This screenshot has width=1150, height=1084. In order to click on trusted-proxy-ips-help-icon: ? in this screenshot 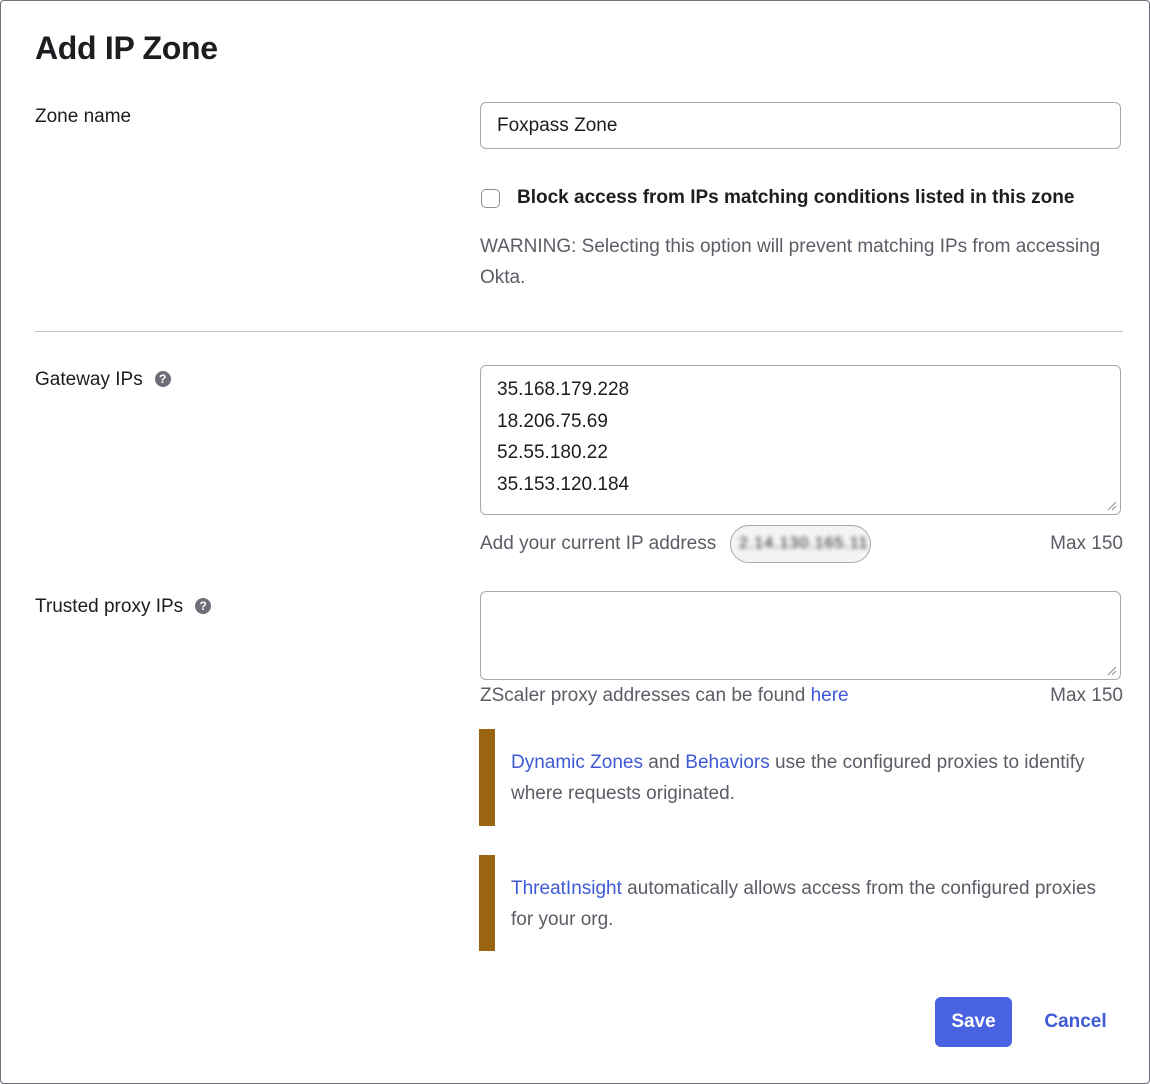, I will do `click(203, 606)`.